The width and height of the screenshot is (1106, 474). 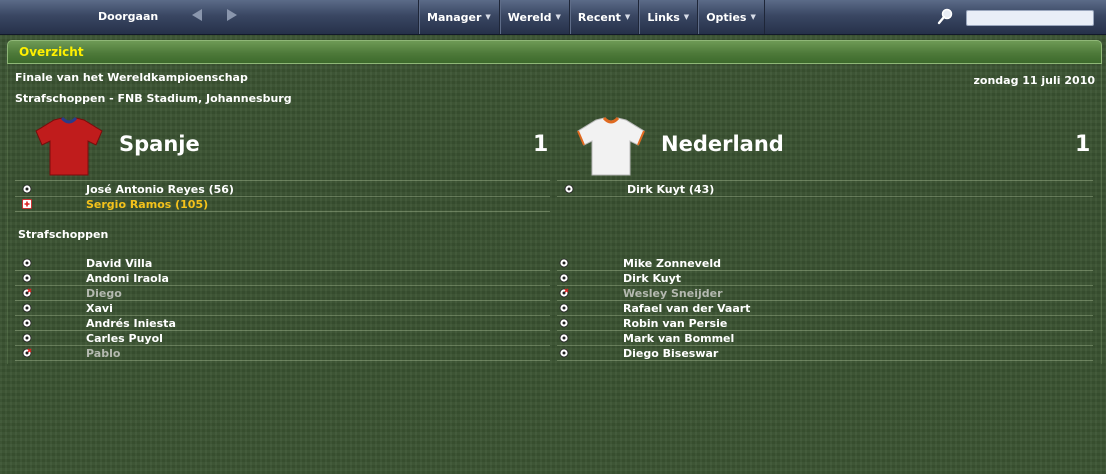 I want to click on player-name: Andoni Iraola, so click(x=127, y=278).